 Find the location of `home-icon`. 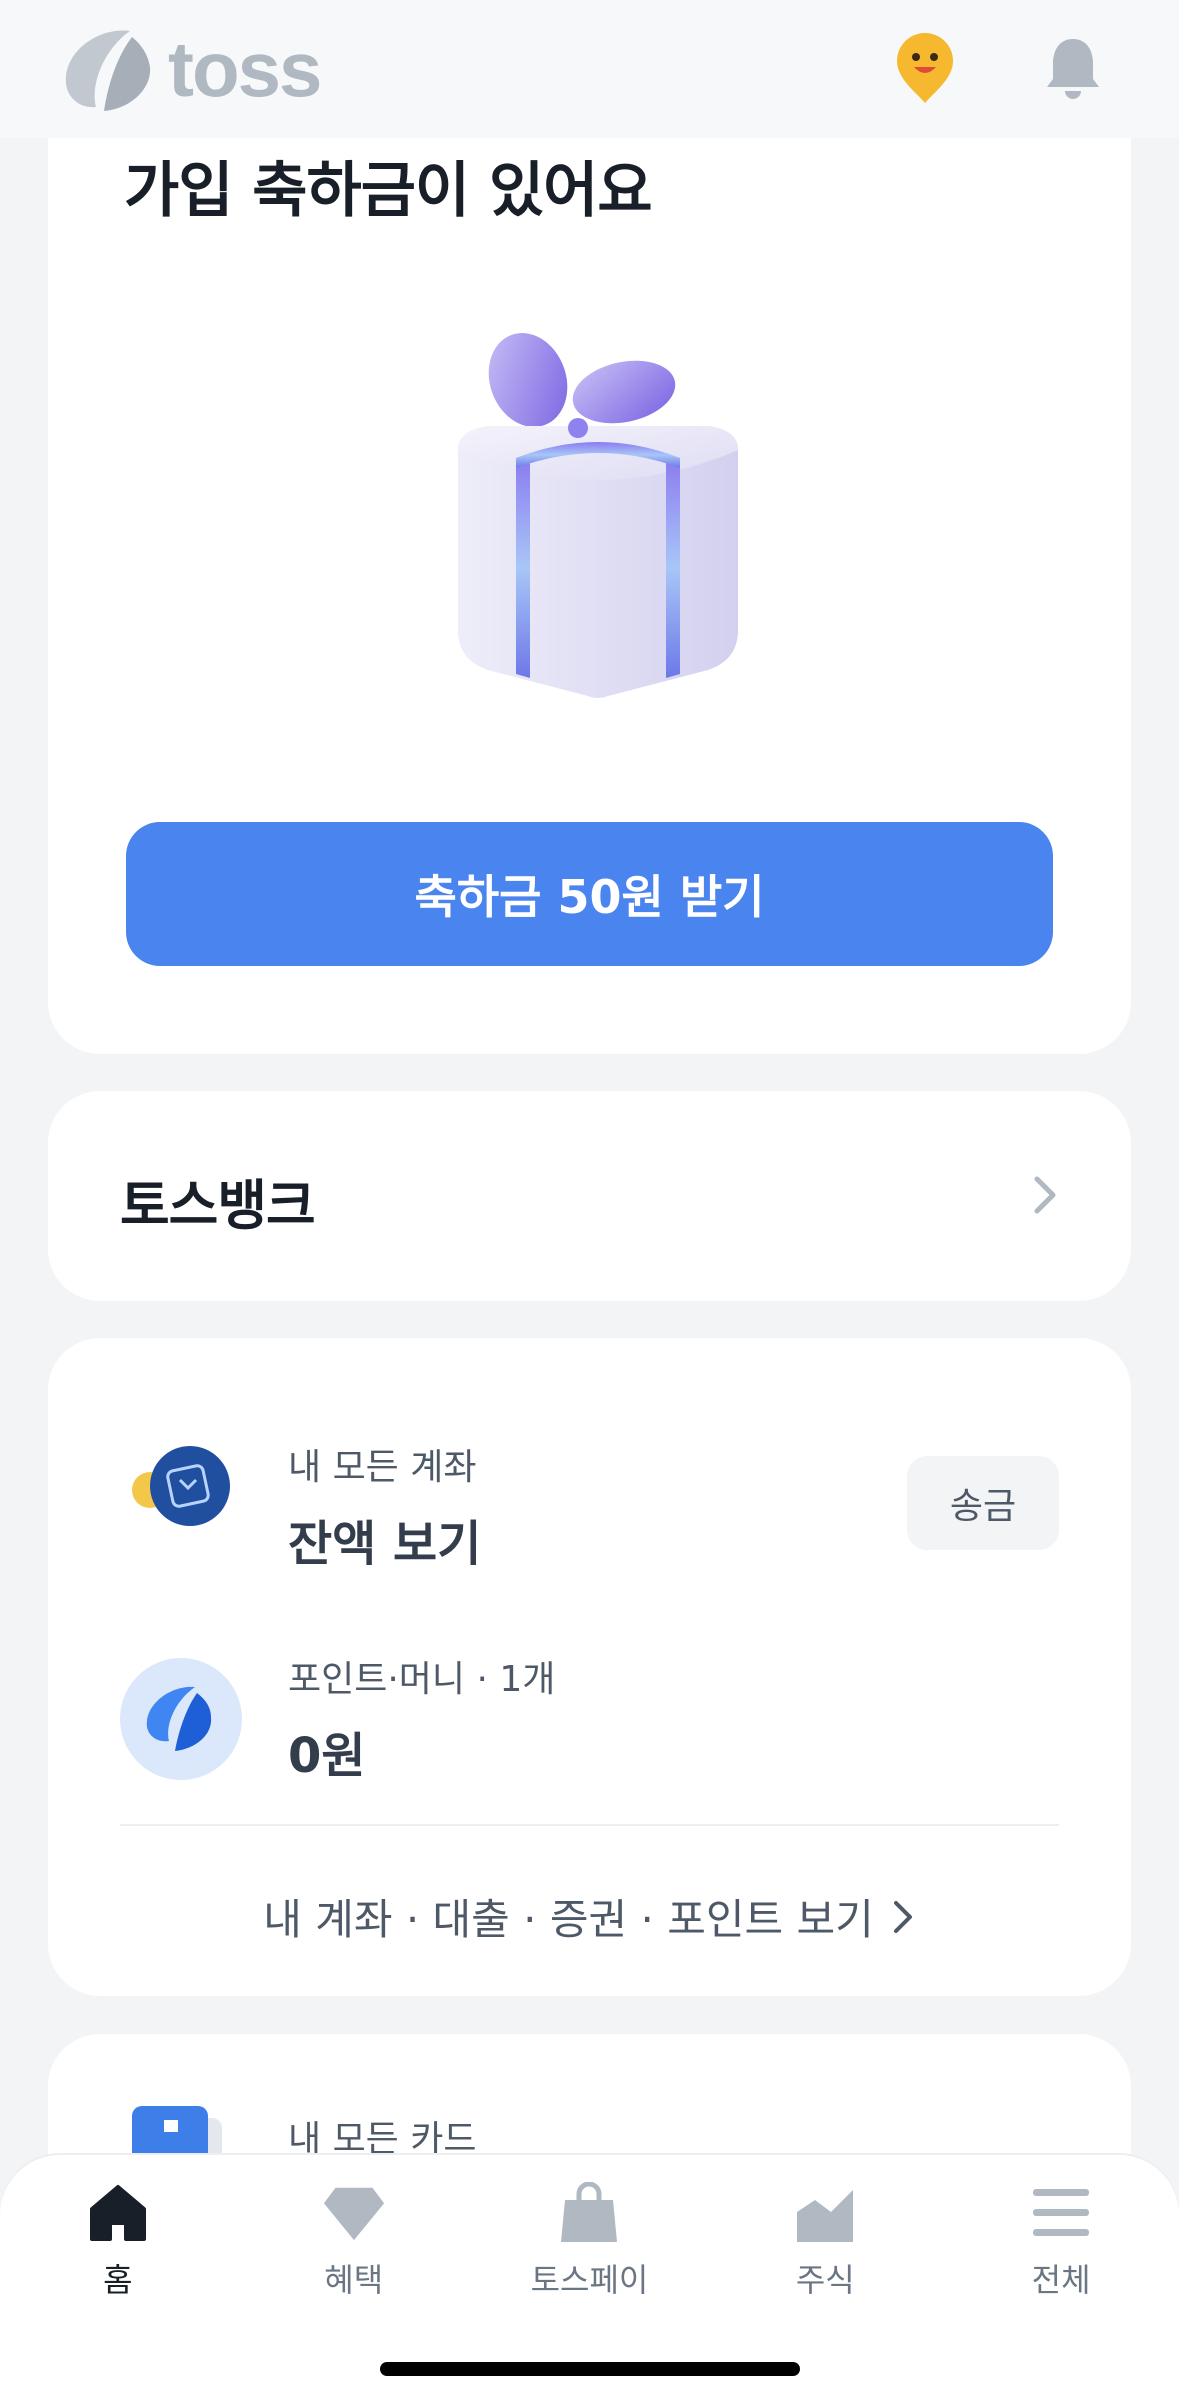

home-icon is located at coordinates (118, 2213).